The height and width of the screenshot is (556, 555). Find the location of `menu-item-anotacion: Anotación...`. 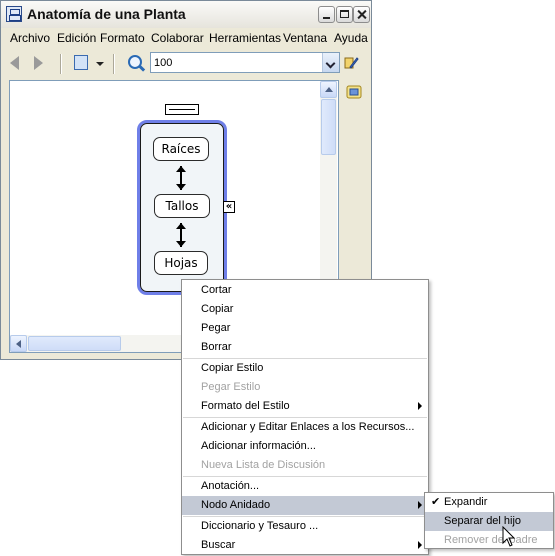

menu-item-anotacion: Anotación... is located at coordinates (305, 486).